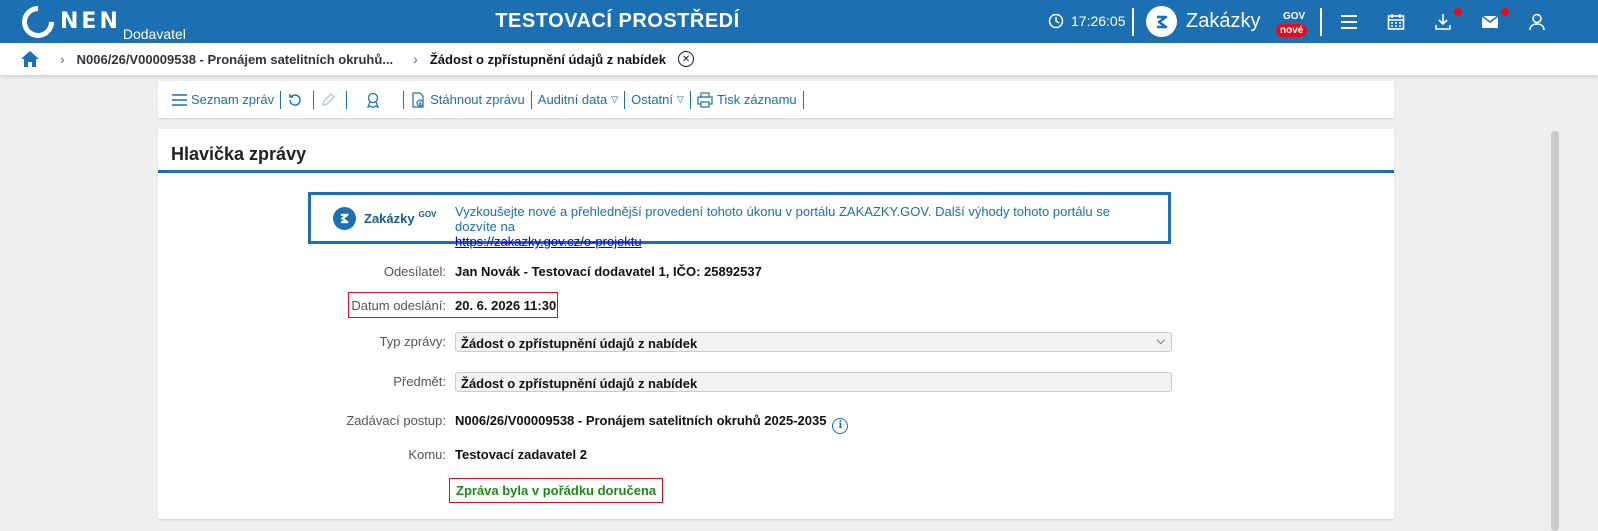 This screenshot has width=1598, height=531. What do you see at coordinates (1223, 21) in the screenshot?
I see `zakazky-name: Zakázky` at bounding box center [1223, 21].